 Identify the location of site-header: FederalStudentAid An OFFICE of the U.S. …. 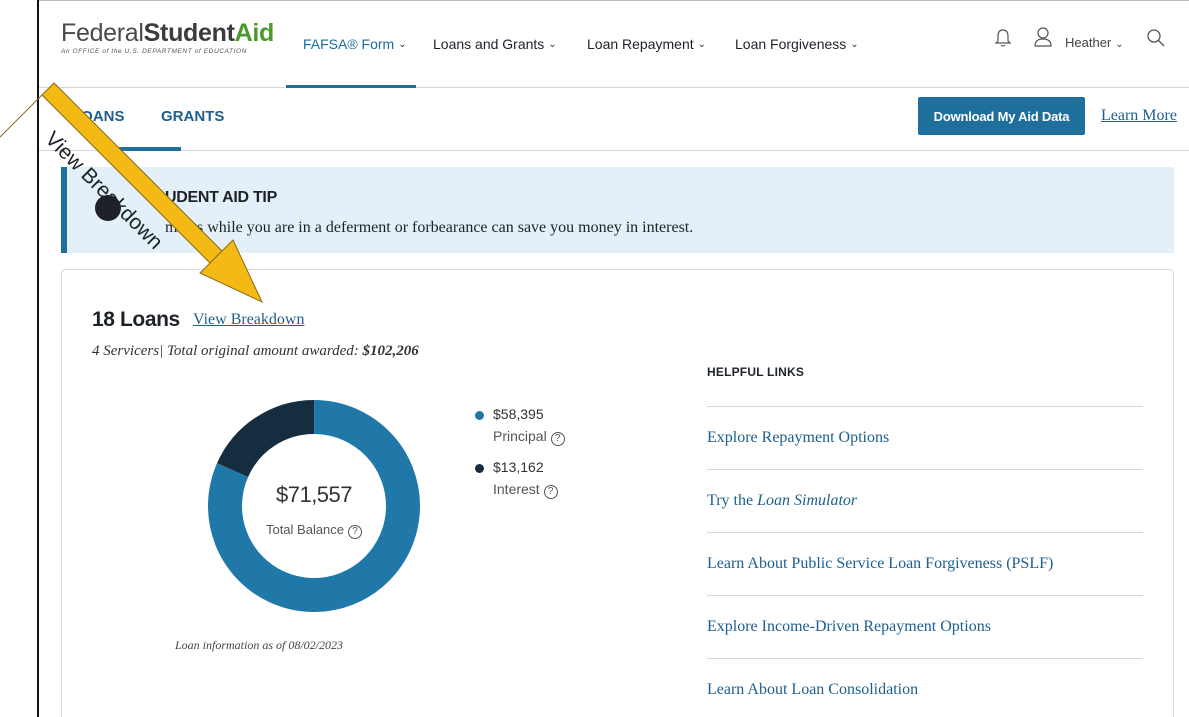
(614, 44).